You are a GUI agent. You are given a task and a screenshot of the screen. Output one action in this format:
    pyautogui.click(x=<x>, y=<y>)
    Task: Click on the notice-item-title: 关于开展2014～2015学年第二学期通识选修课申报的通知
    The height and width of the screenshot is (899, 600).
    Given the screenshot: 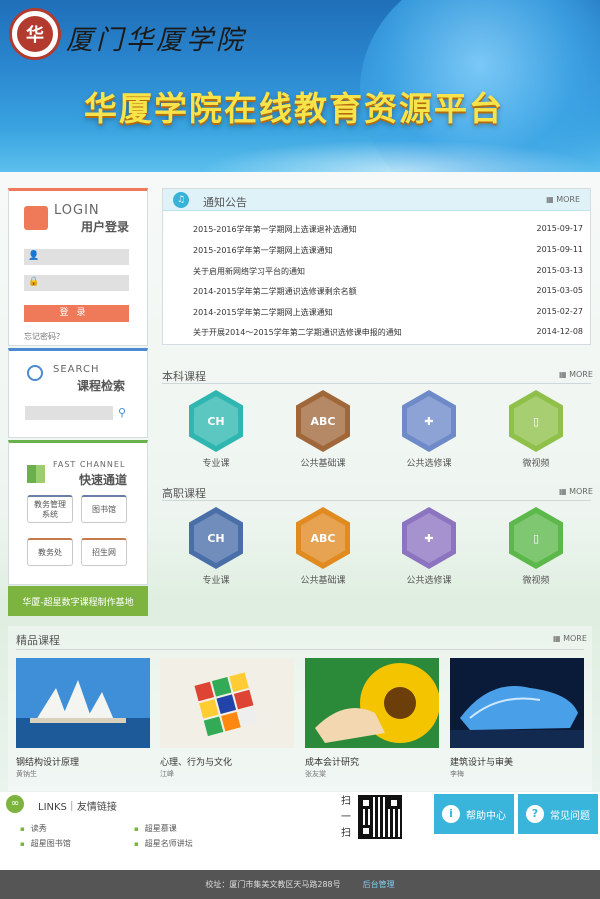 What is the action you would take?
    pyautogui.click(x=297, y=332)
    